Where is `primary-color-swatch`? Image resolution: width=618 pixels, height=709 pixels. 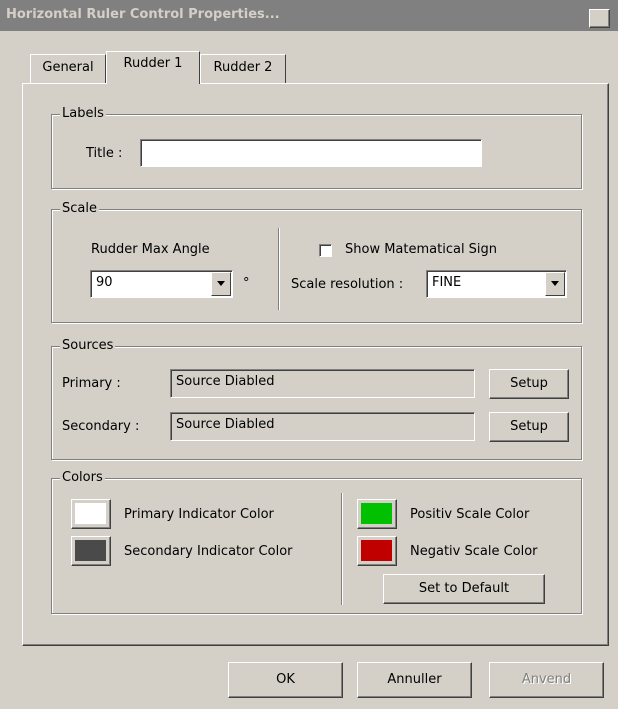
primary-color-swatch is located at coordinates (91, 514).